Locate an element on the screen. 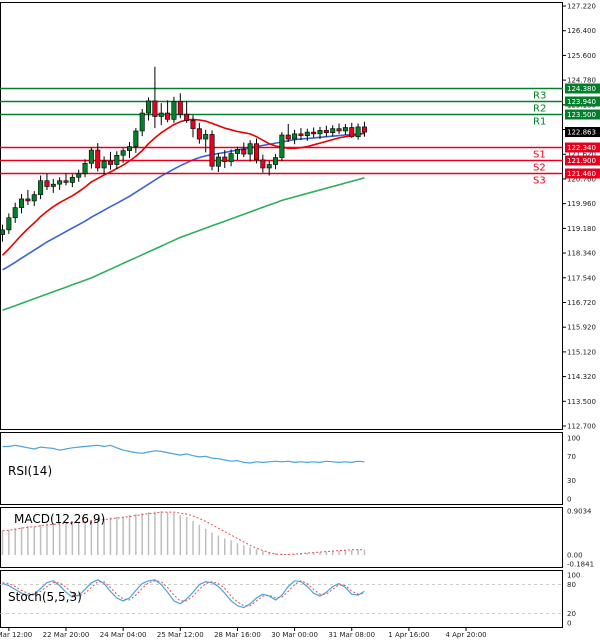  macd-tick-label: 0.00 is located at coordinates (575, 556).